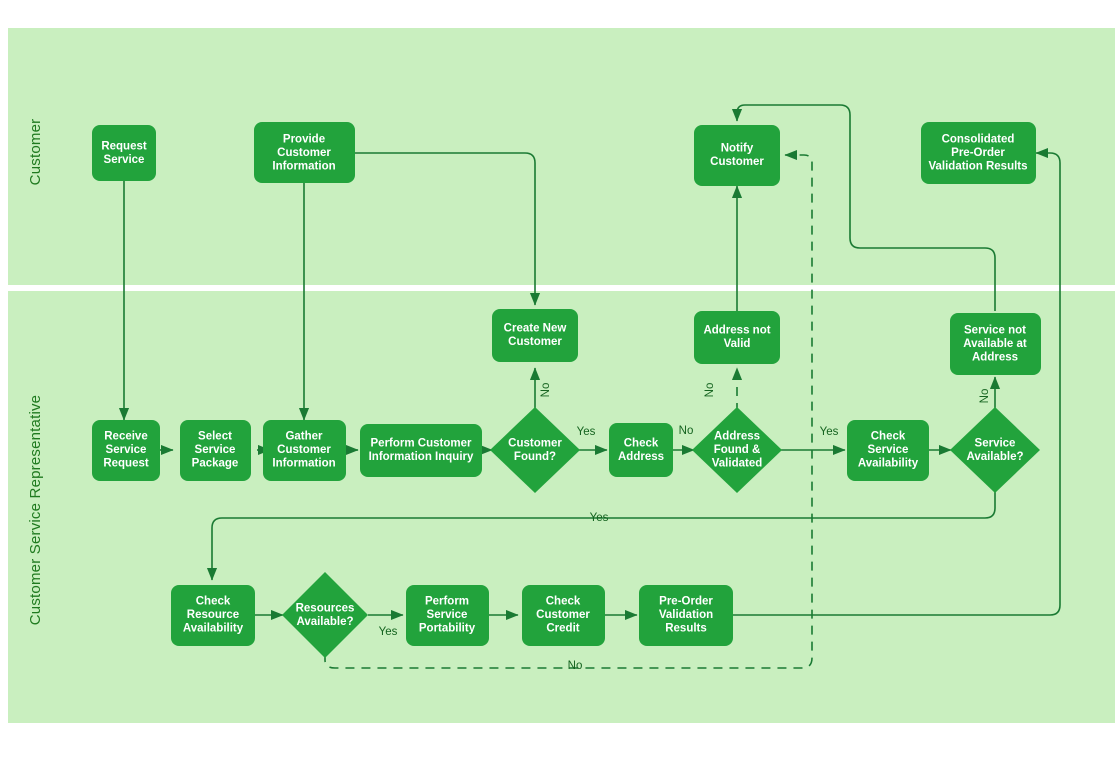 The height and width of the screenshot is (757, 1115). Describe the element at coordinates (586, 432) in the screenshot. I see `edge-label-customer-found-yes: Yes` at that location.